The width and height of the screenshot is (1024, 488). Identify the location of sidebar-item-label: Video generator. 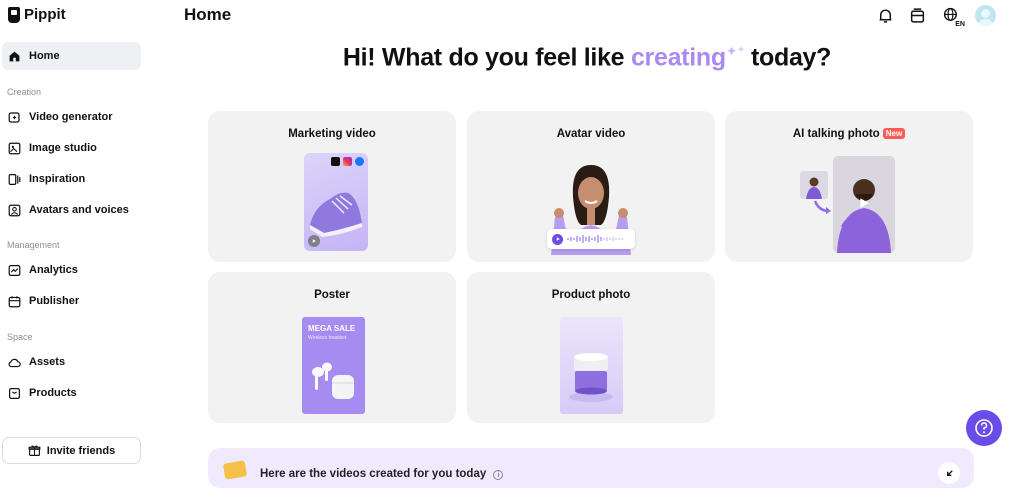
(71, 117).